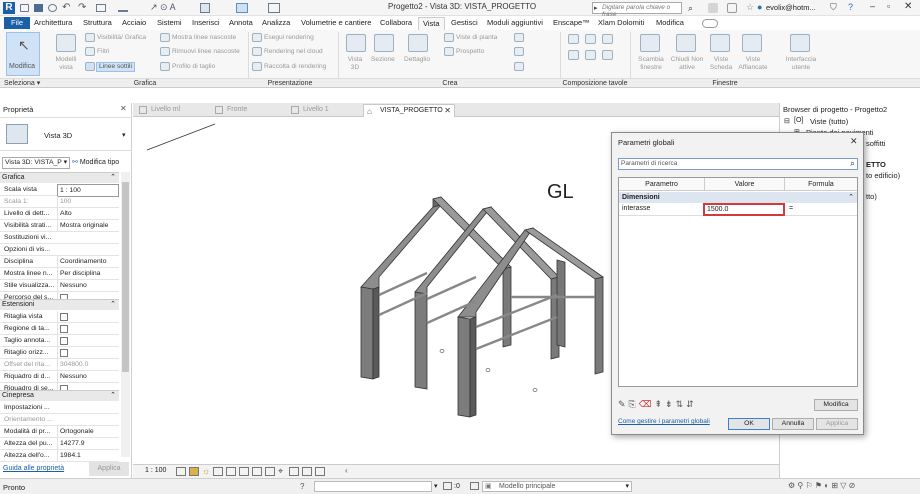  What do you see at coordinates (274, 8) in the screenshot?
I see `close-inactive-icon` at bounding box center [274, 8].